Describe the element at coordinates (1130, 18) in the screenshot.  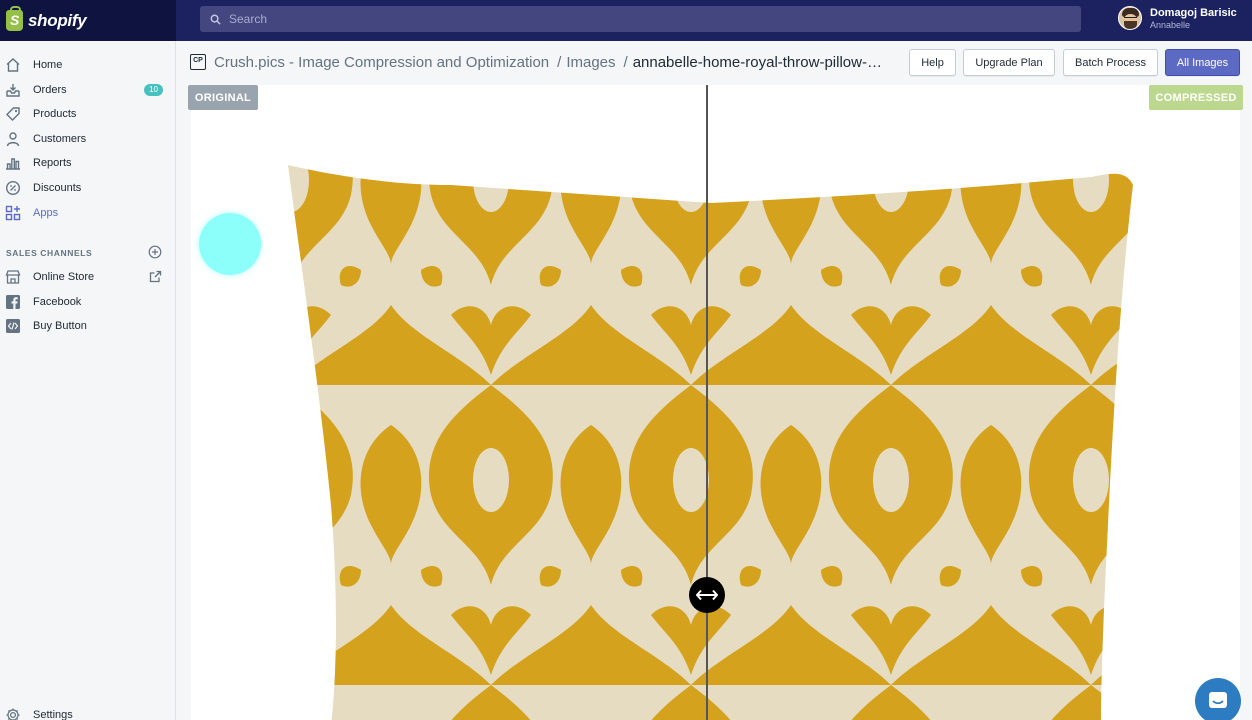
I see `avatar` at that location.